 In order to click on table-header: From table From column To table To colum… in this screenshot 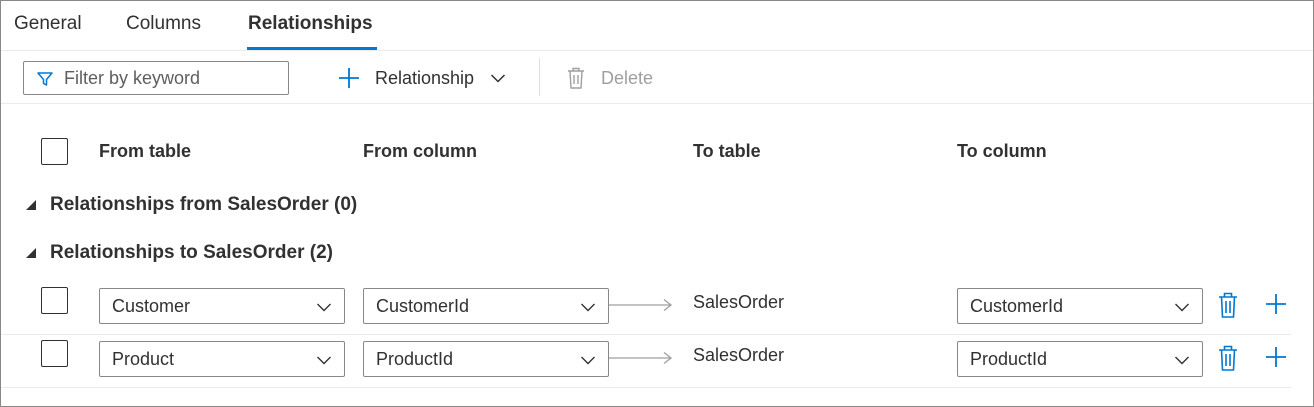, I will do `click(657, 151)`.